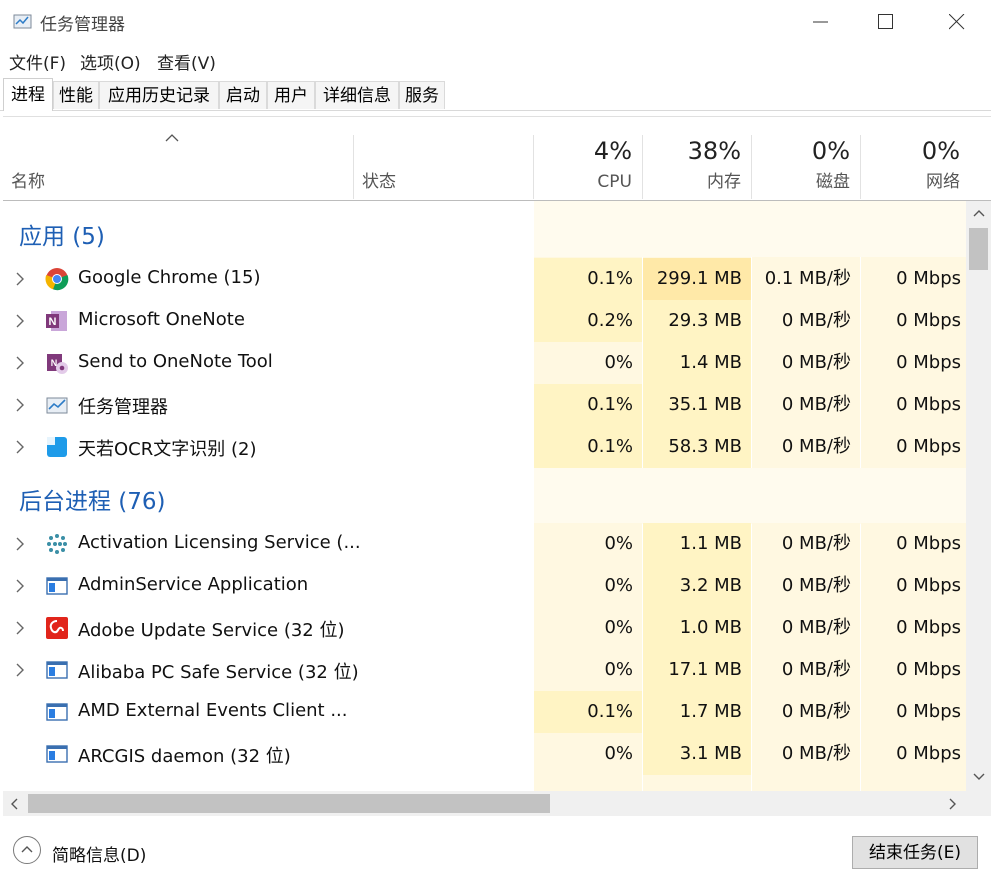 The image size is (991, 889). Describe the element at coordinates (697, 586) in the screenshot. I see `memory-cell: 3.2 MB` at that location.